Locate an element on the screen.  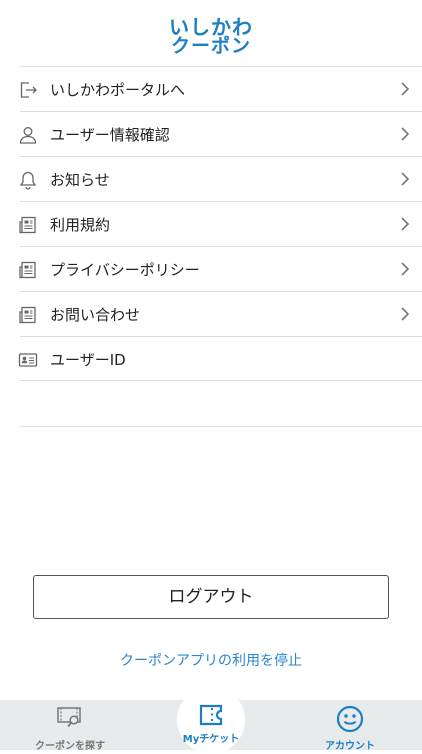
menu-item-label: お問い合わせ is located at coordinates (95, 315).